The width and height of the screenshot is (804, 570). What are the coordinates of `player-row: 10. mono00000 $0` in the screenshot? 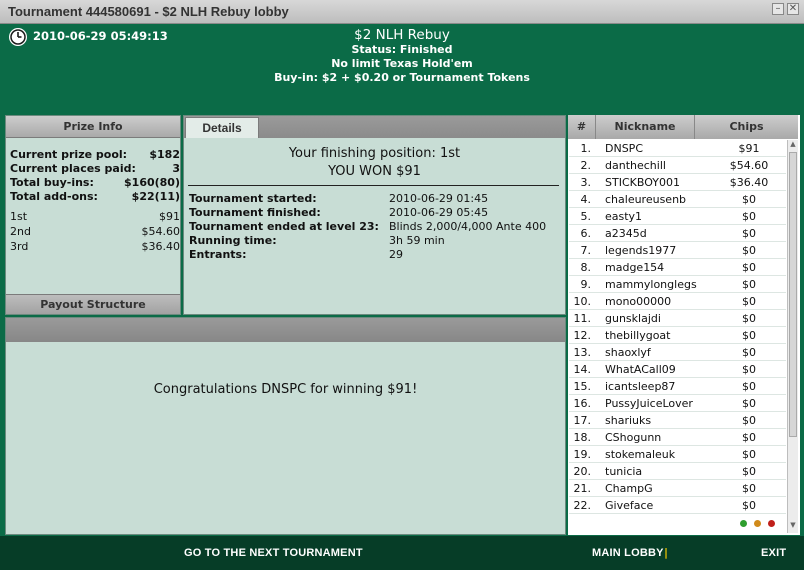 It's located at (677, 301).